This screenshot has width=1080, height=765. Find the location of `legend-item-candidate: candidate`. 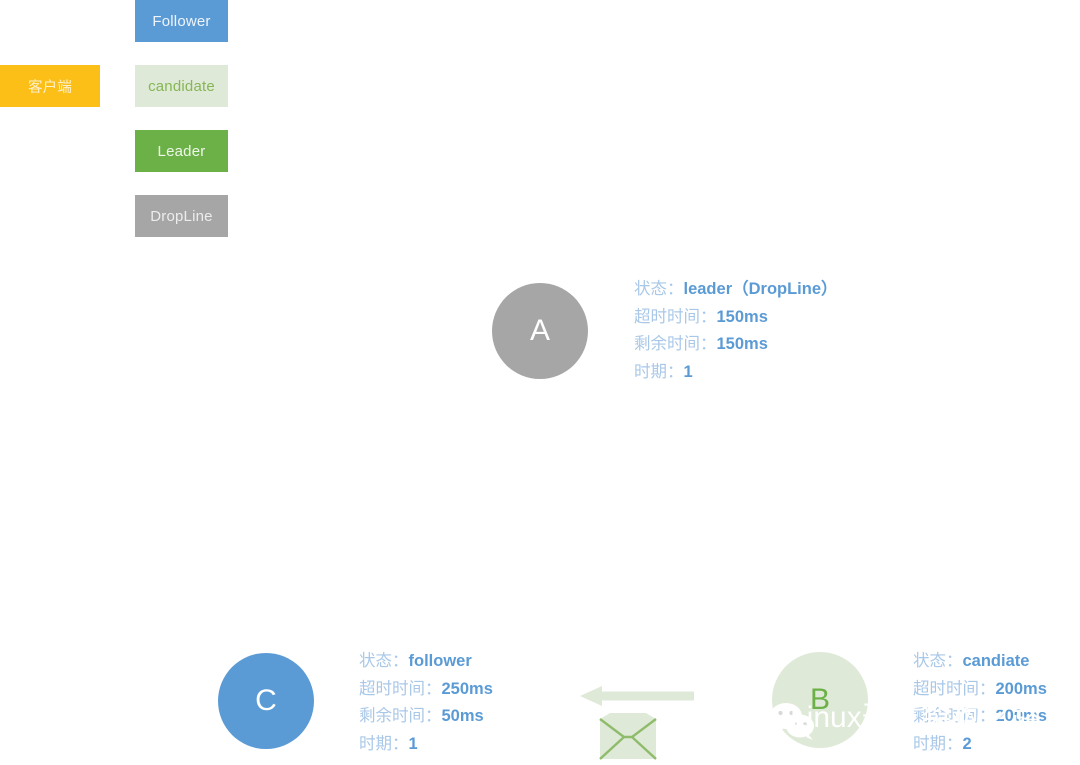

legend-item-candidate: candidate is located at coordinates (181, 86).